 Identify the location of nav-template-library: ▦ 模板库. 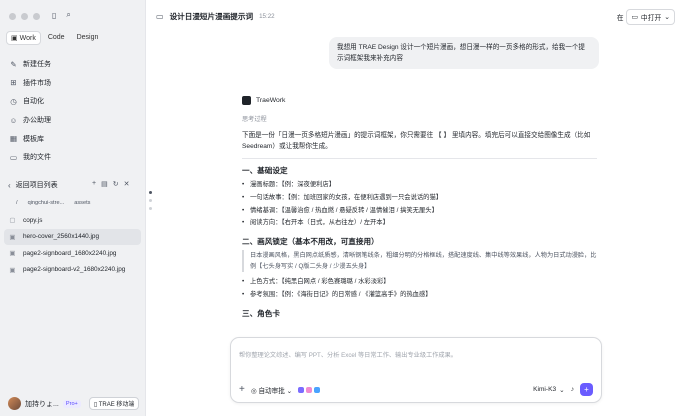
(72, 138).